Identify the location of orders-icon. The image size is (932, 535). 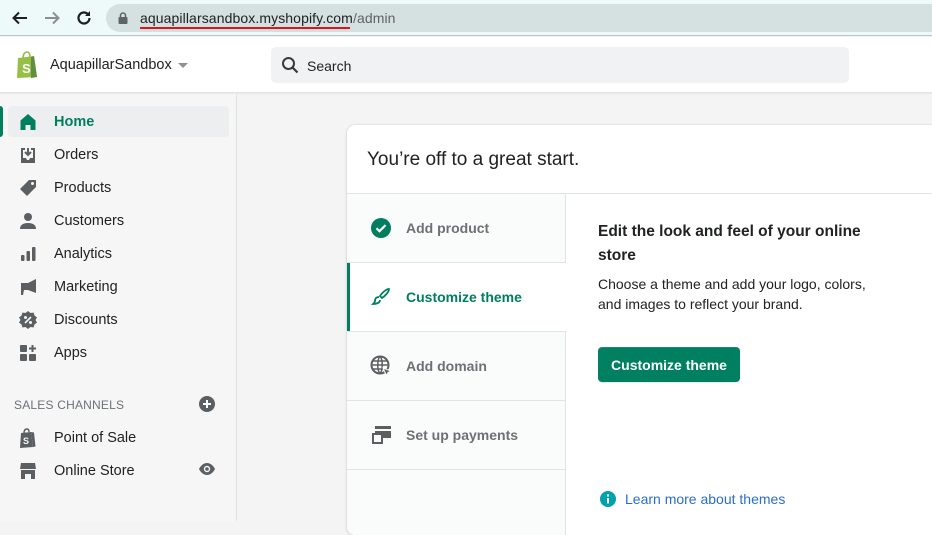
(28, 155).